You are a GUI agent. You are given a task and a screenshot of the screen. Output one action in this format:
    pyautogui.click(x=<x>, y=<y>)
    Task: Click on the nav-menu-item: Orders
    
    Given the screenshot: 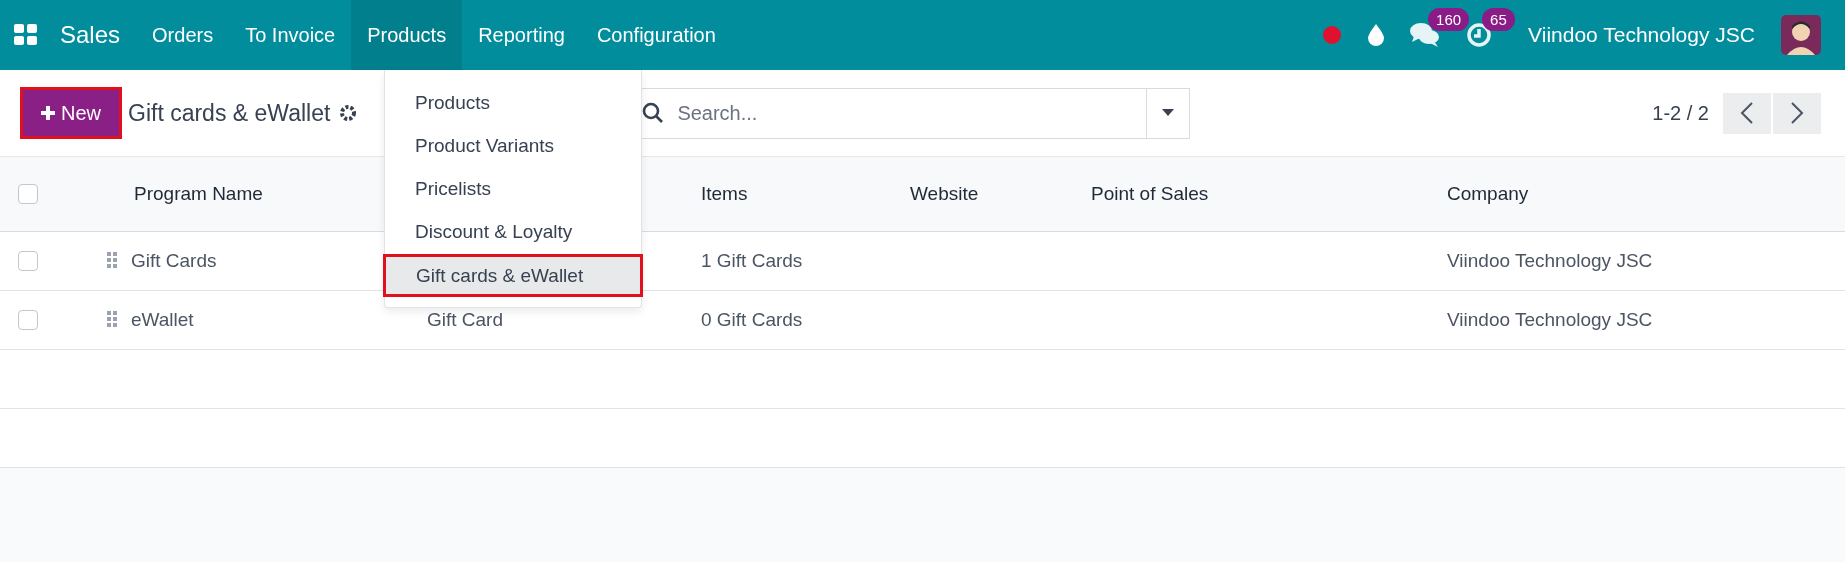 What is the action you would take?
    pyautogui.click(x=183, y=35)
    